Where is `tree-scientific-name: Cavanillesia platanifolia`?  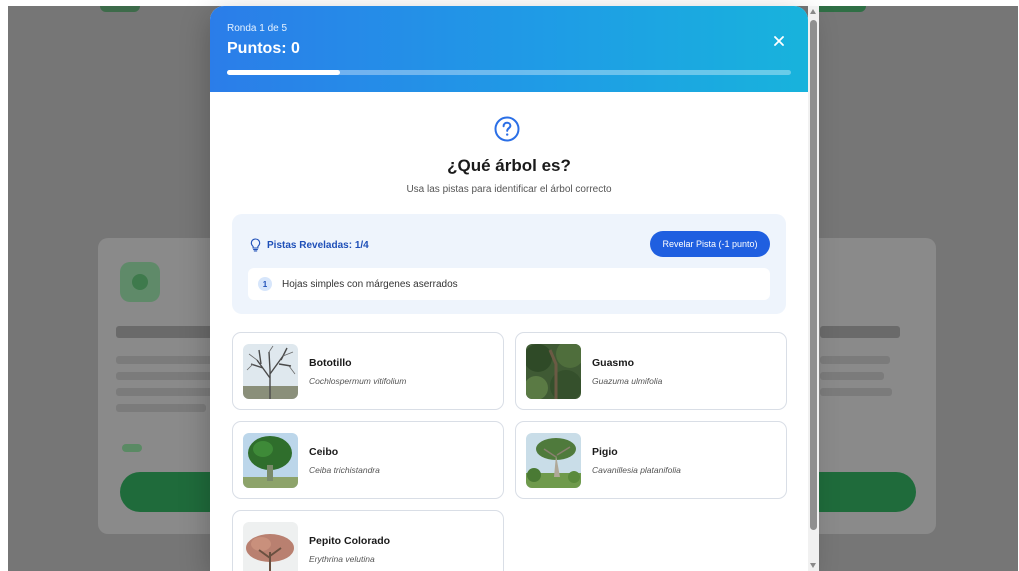 tree-scientific-name: Cavanillesia platanifolia is located at coordinates (636, 470).